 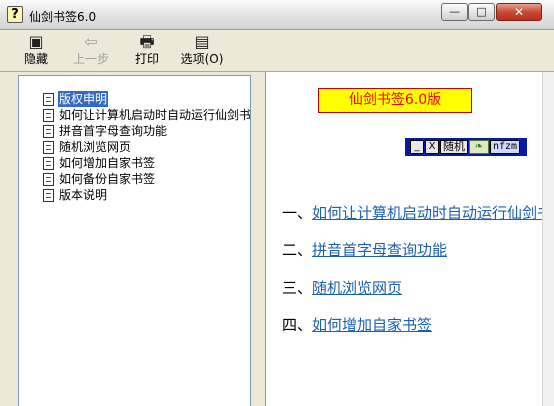 I want to click on minimize-button: —, so click(x=454, y=12).